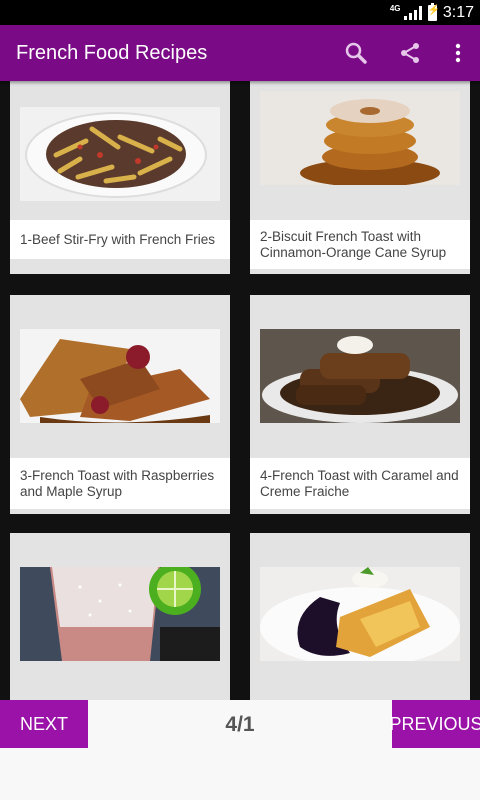  I want to click on recipe-image-cocktail, so click(120, 614).